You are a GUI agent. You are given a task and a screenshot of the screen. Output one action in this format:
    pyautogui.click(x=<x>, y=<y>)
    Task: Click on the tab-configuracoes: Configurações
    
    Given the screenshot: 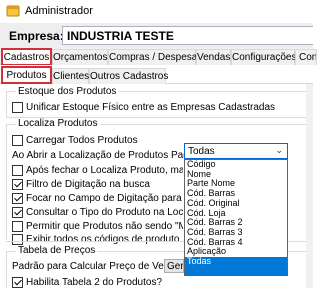 What is the action you would take?
    pyautogui.click(x=263, y=57)
    